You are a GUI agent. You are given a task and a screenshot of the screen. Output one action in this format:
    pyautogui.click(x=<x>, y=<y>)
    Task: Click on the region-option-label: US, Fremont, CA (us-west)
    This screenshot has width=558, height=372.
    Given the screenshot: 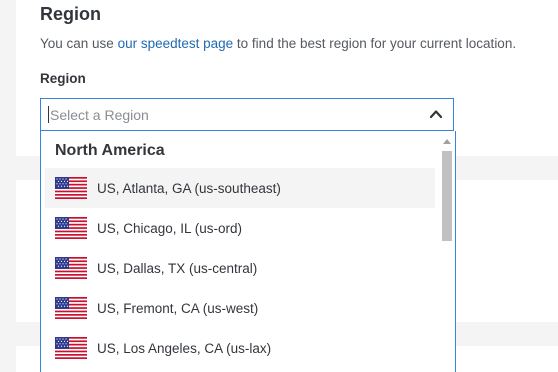 What is the action you would take?
    pyautogui.click(x=178, y=308)
    